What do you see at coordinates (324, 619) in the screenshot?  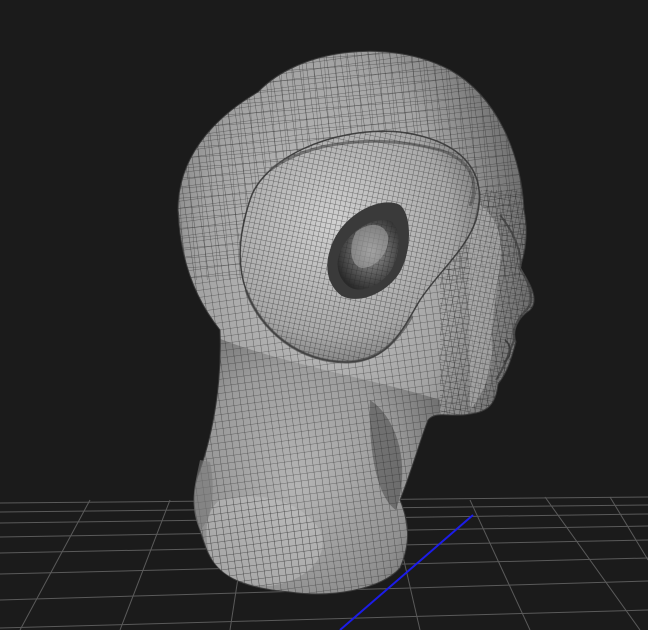 I see `grid-line-h` at bounding box center [324, 619].